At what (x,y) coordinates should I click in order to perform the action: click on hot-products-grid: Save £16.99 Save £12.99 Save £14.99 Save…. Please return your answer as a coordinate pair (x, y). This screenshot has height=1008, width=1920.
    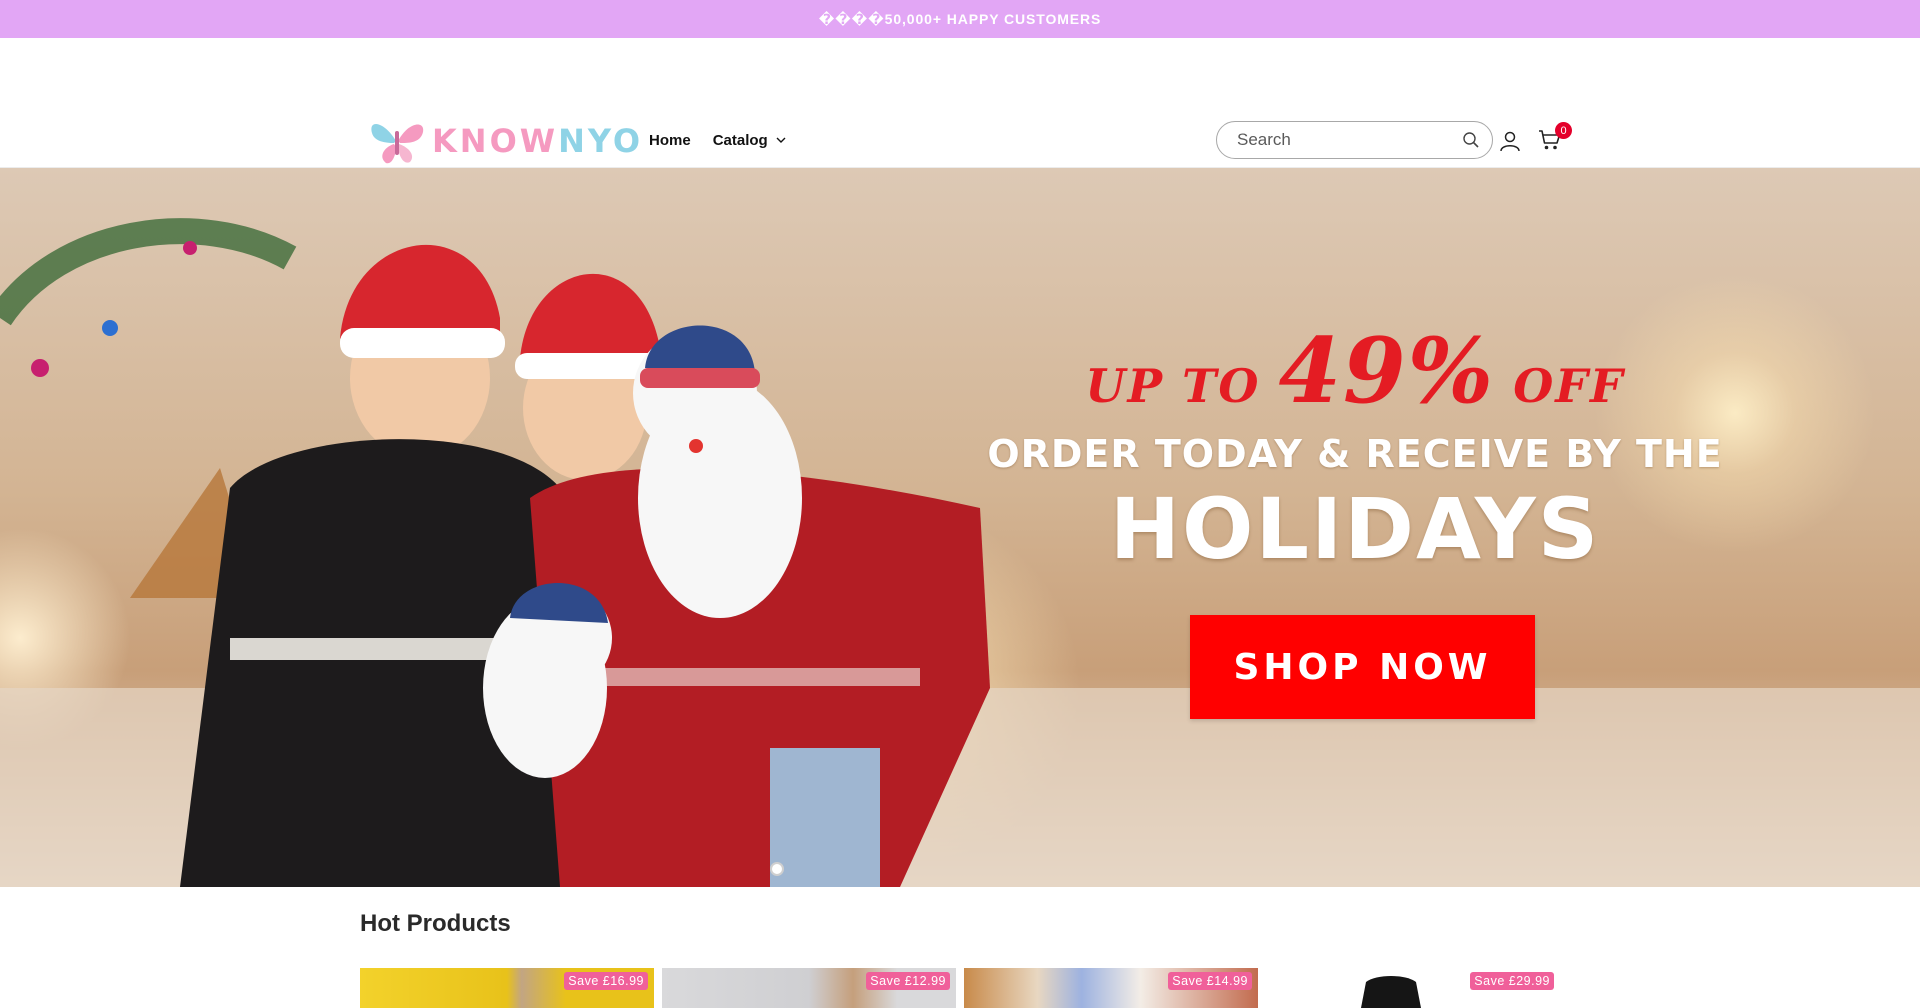
    Looking at the image, I should click on (960, 988).